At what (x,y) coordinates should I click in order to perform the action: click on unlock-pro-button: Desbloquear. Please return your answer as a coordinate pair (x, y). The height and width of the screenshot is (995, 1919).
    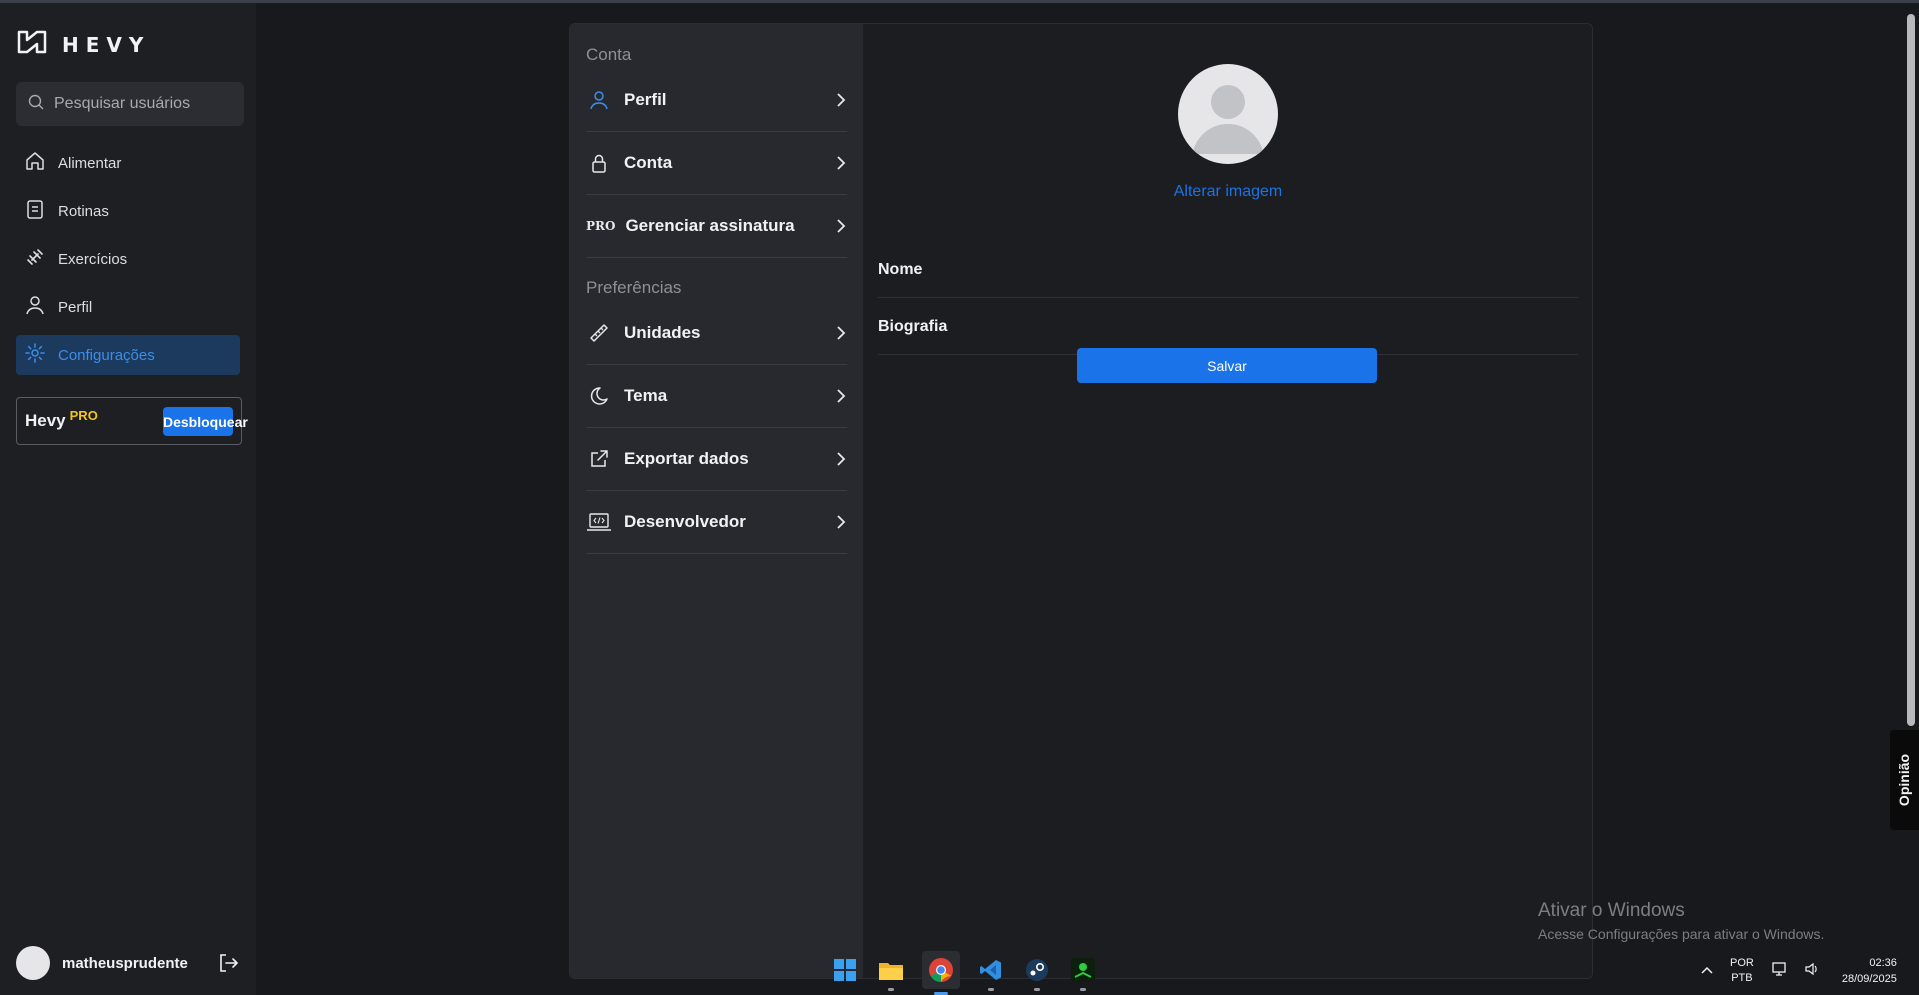
    Looking at the image, I should click on (205, 421).